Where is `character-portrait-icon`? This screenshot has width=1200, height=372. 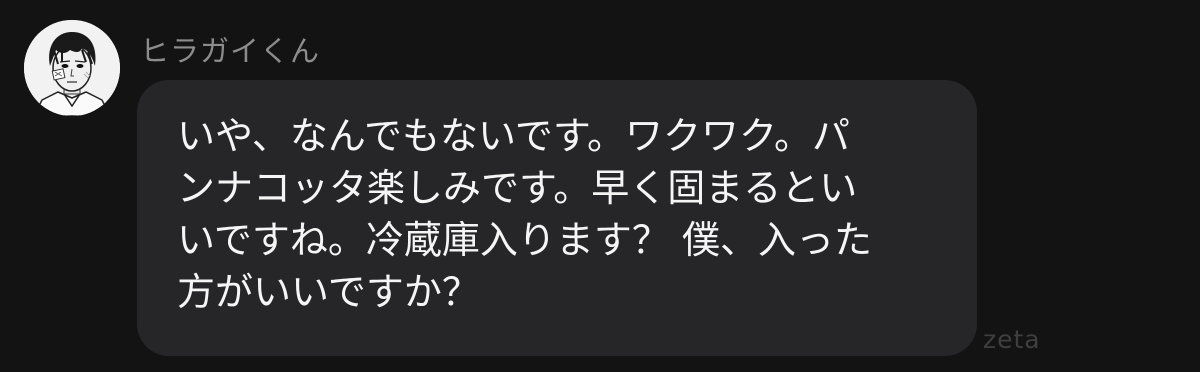
character-portrait-icon is located at coordinates (72, 68).